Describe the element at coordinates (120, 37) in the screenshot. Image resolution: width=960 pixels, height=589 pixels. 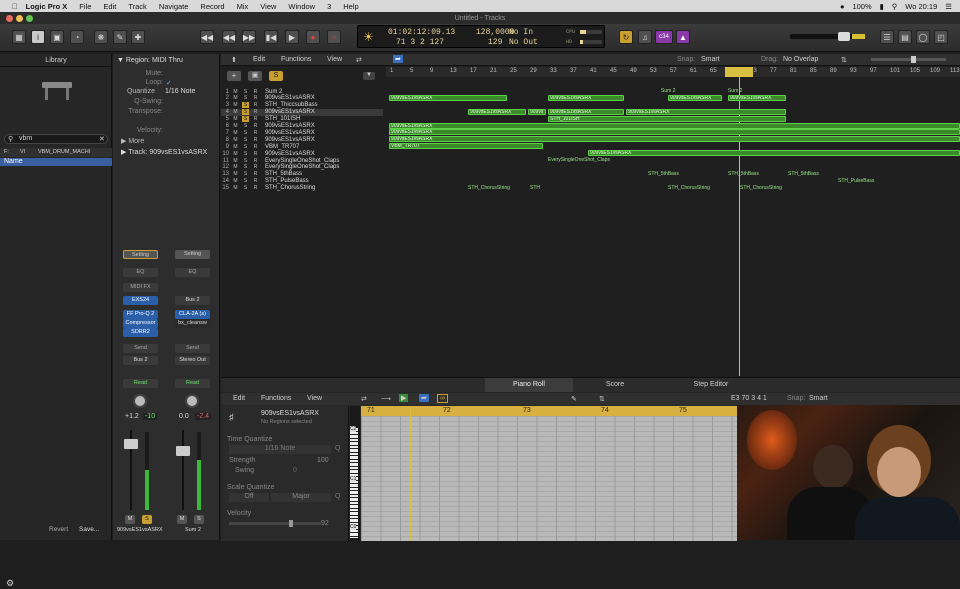
I see `editors-icon: ✎` at that location.